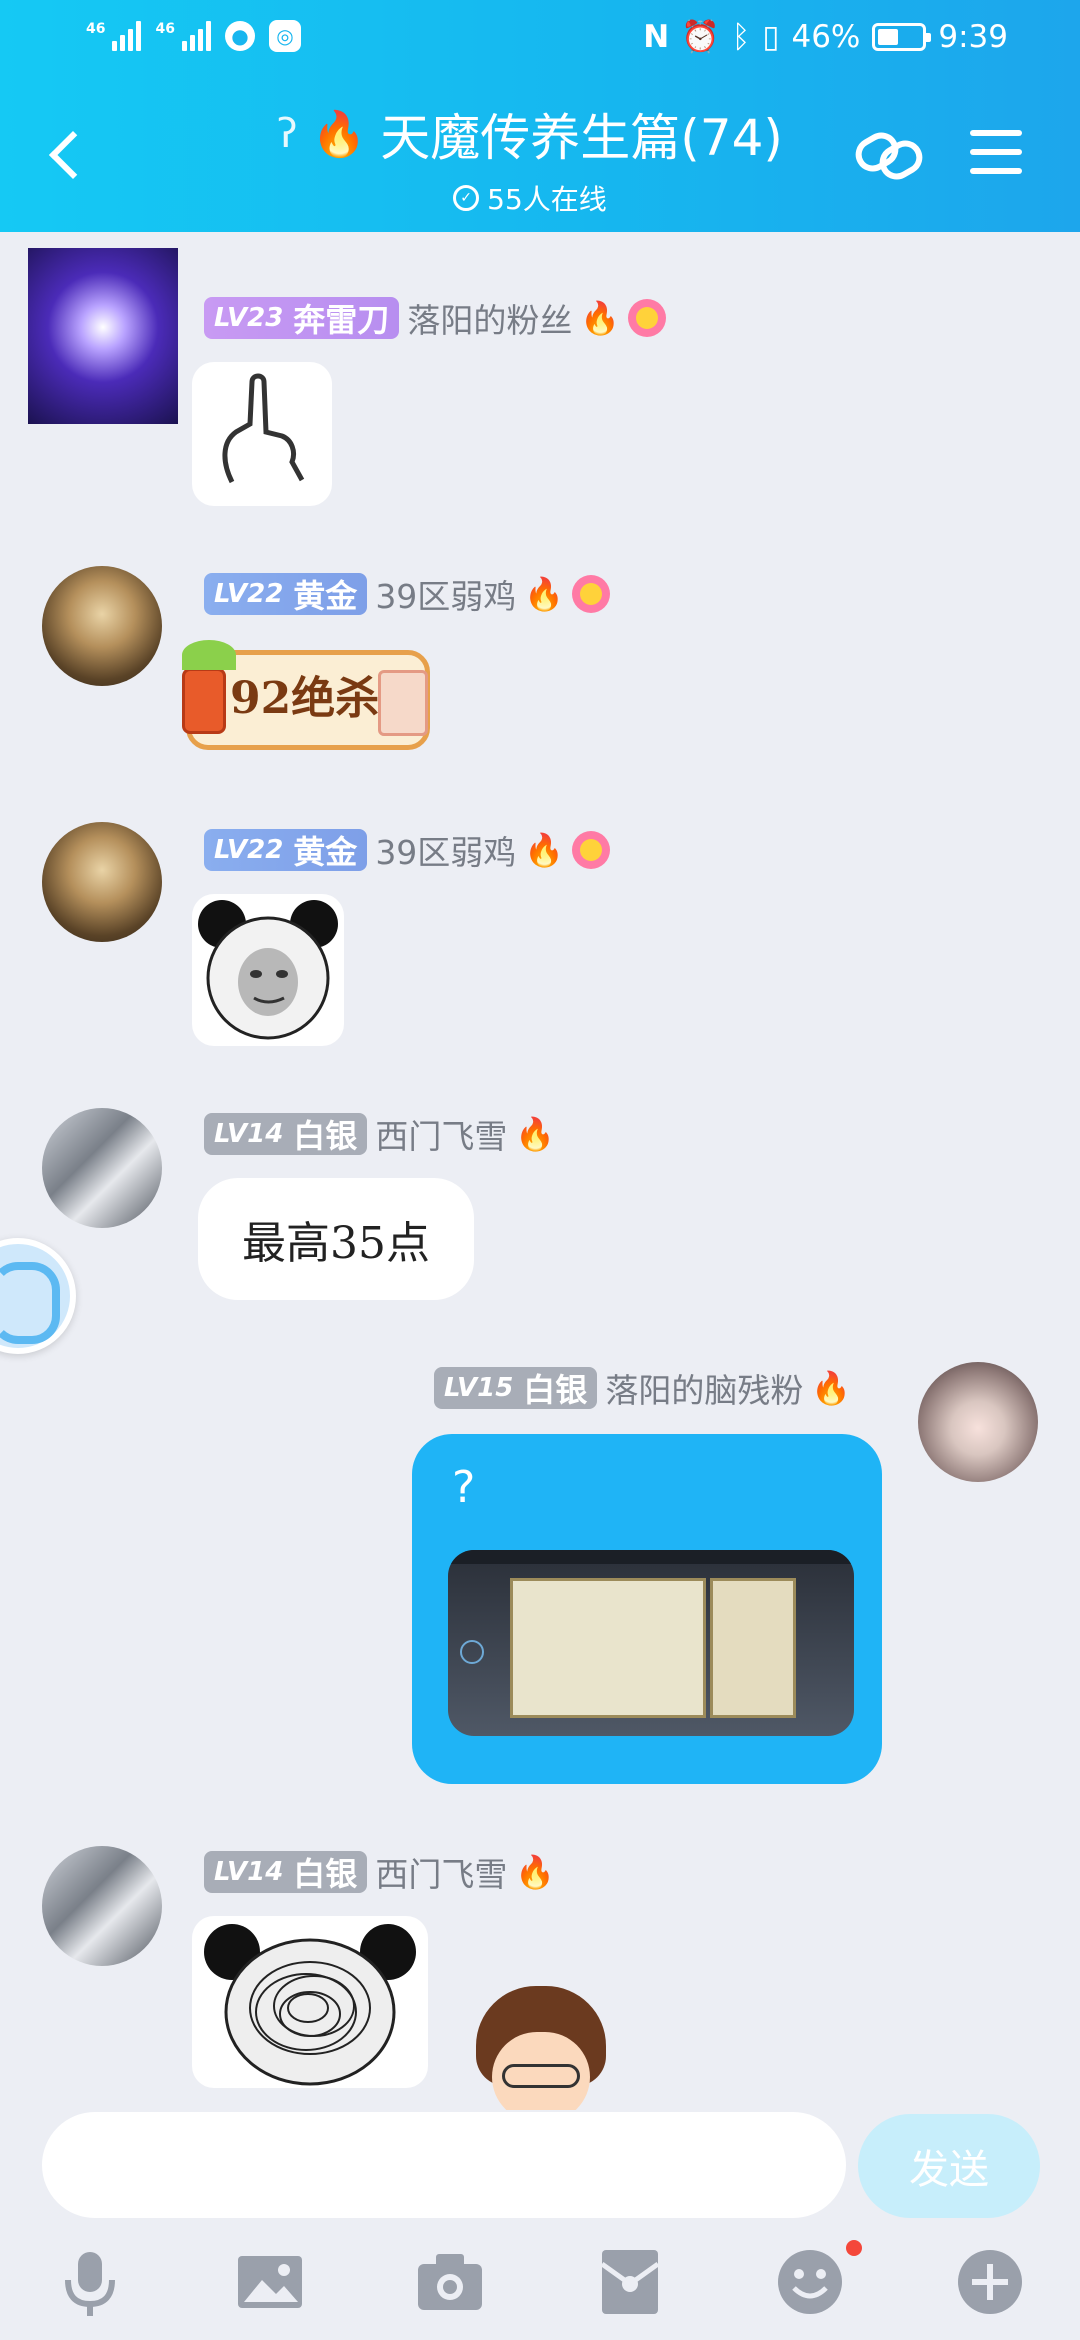 Image resolution: width=1080 pixels, height=2340 pixels. I want to click on sender-info: LV15 白银 落阳的脑残粉 🔥, so click(642, 1388).